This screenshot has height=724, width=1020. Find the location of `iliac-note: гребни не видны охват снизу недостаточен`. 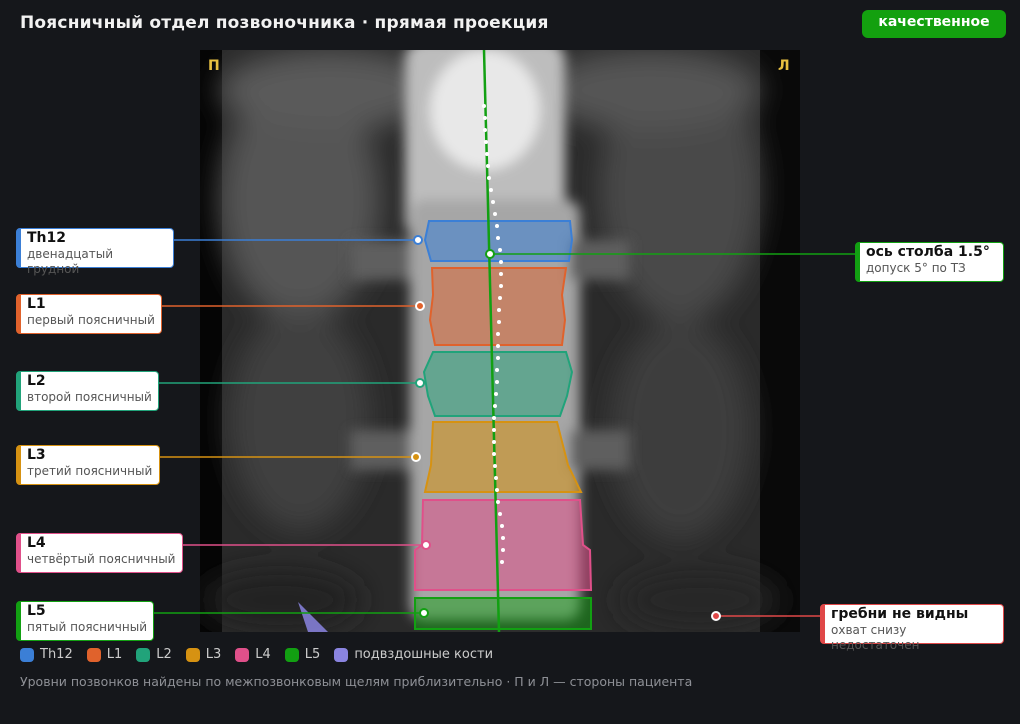

iliac-note: гребни не видны охват снизу недостаточен is located at coordinates (912, 628).